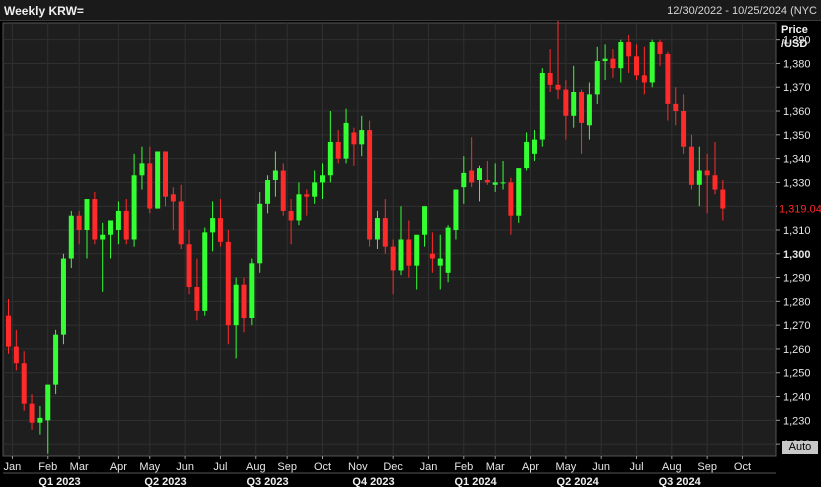  What do you see at coordinates (797, 255) in the screenshot?
I see `y-tick-label: 1,300` at bounding box center [797, 255].